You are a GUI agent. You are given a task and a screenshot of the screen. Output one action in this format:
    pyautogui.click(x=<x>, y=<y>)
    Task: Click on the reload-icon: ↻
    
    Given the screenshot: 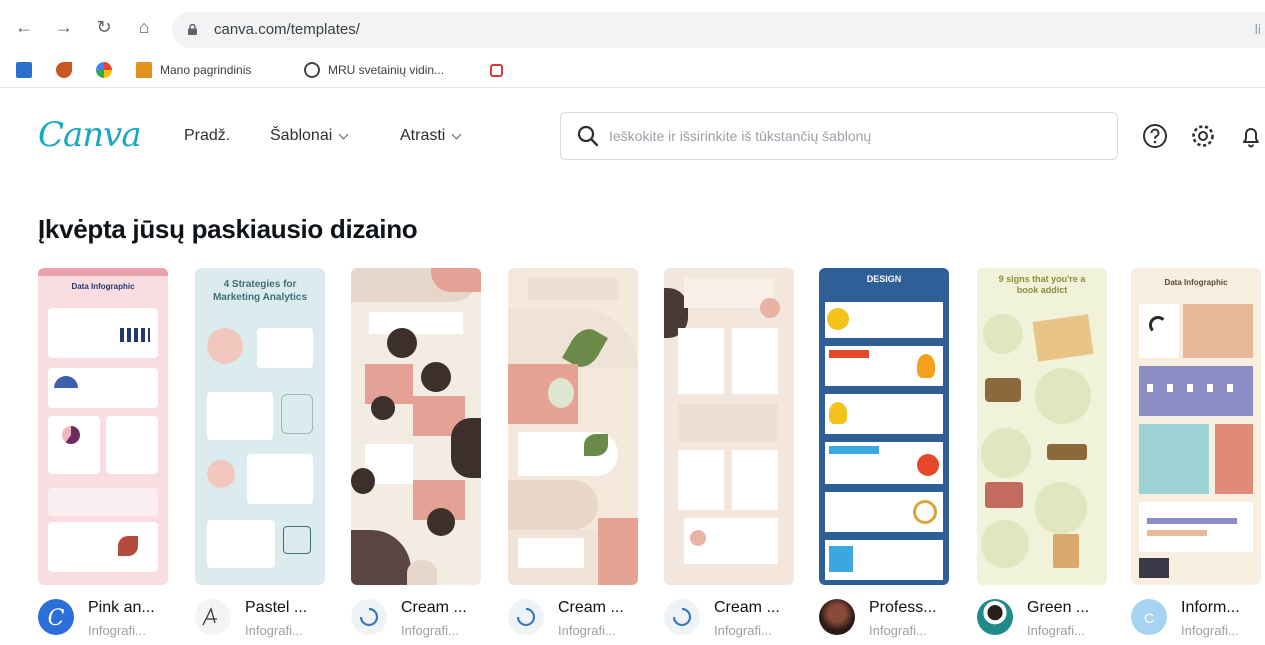 What is the action you would take?
    pyautogui.click(x=104, y=27)
    